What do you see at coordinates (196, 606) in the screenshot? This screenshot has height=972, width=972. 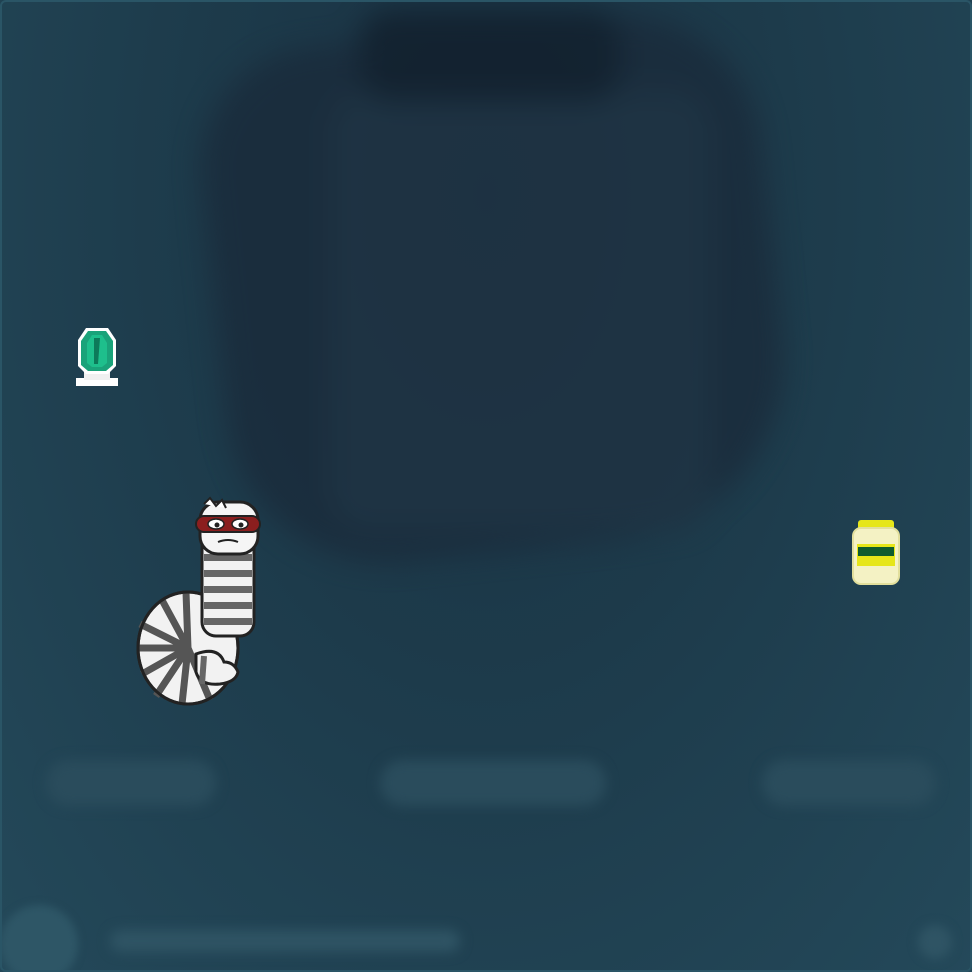 I see `player-worm-icon` at bounding box center [196, 606].